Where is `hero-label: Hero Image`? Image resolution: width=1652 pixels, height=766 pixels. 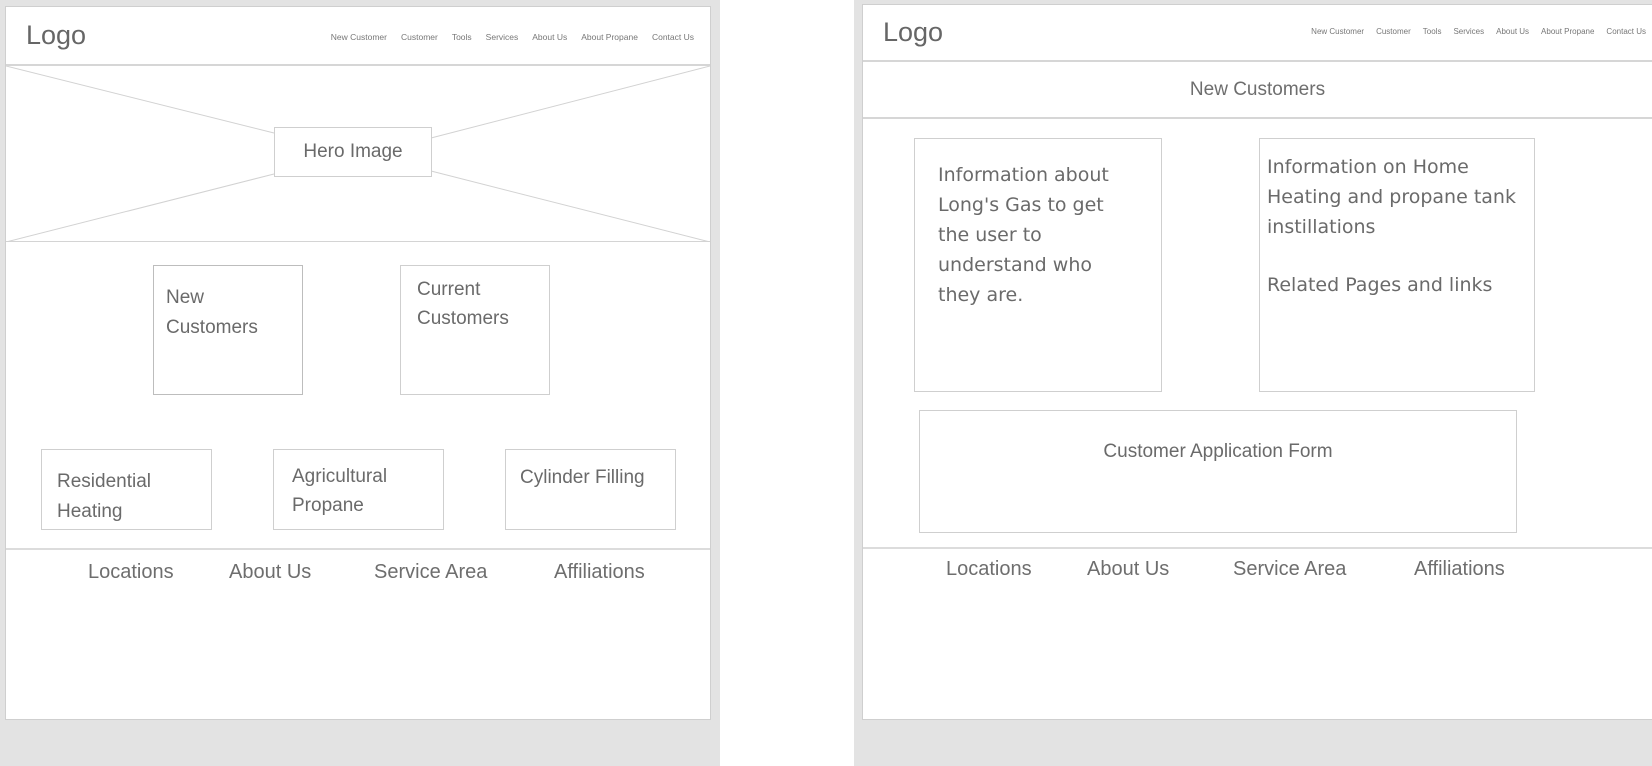 hero-label: Hero Image is located at coordinates (353, 151).